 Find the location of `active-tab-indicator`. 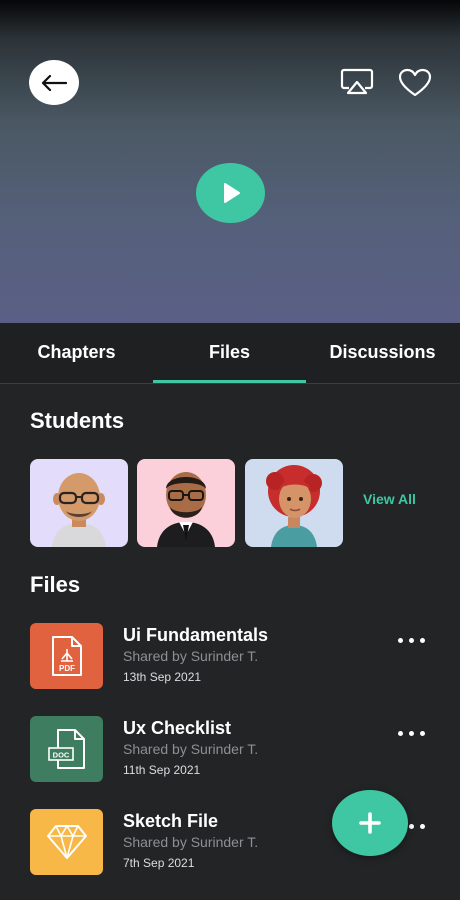

active-tab-indicator is located at coordinates (229, 381).